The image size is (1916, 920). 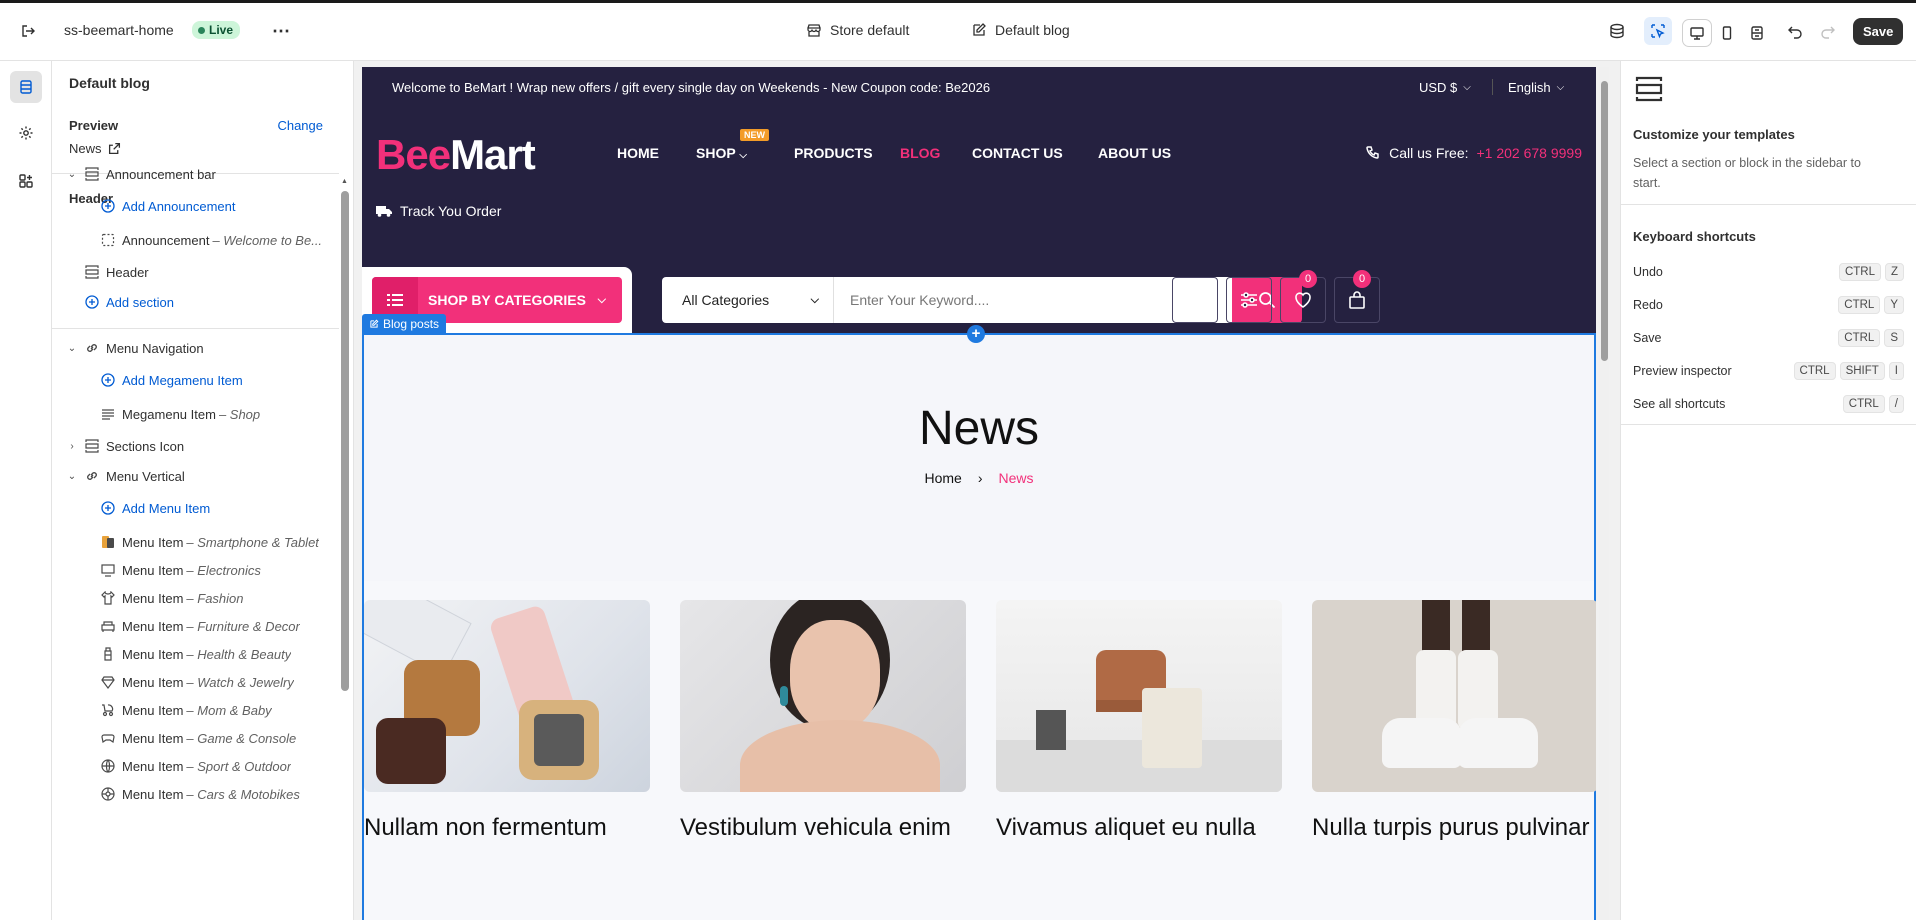 I want to click on sidebar-add-item: Add Megamenu Item, so click(x=195, y=380).